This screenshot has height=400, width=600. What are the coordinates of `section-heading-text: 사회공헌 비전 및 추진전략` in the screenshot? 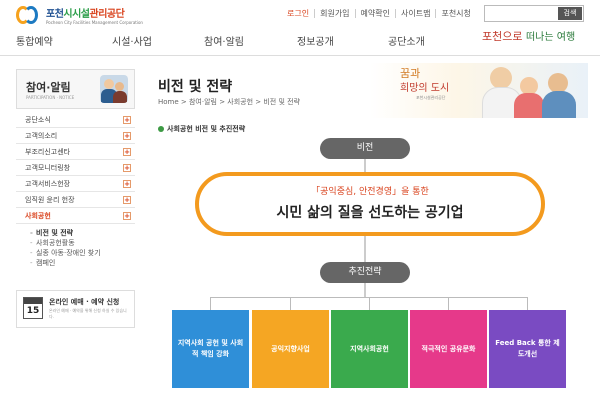 It's located at (206, 129).